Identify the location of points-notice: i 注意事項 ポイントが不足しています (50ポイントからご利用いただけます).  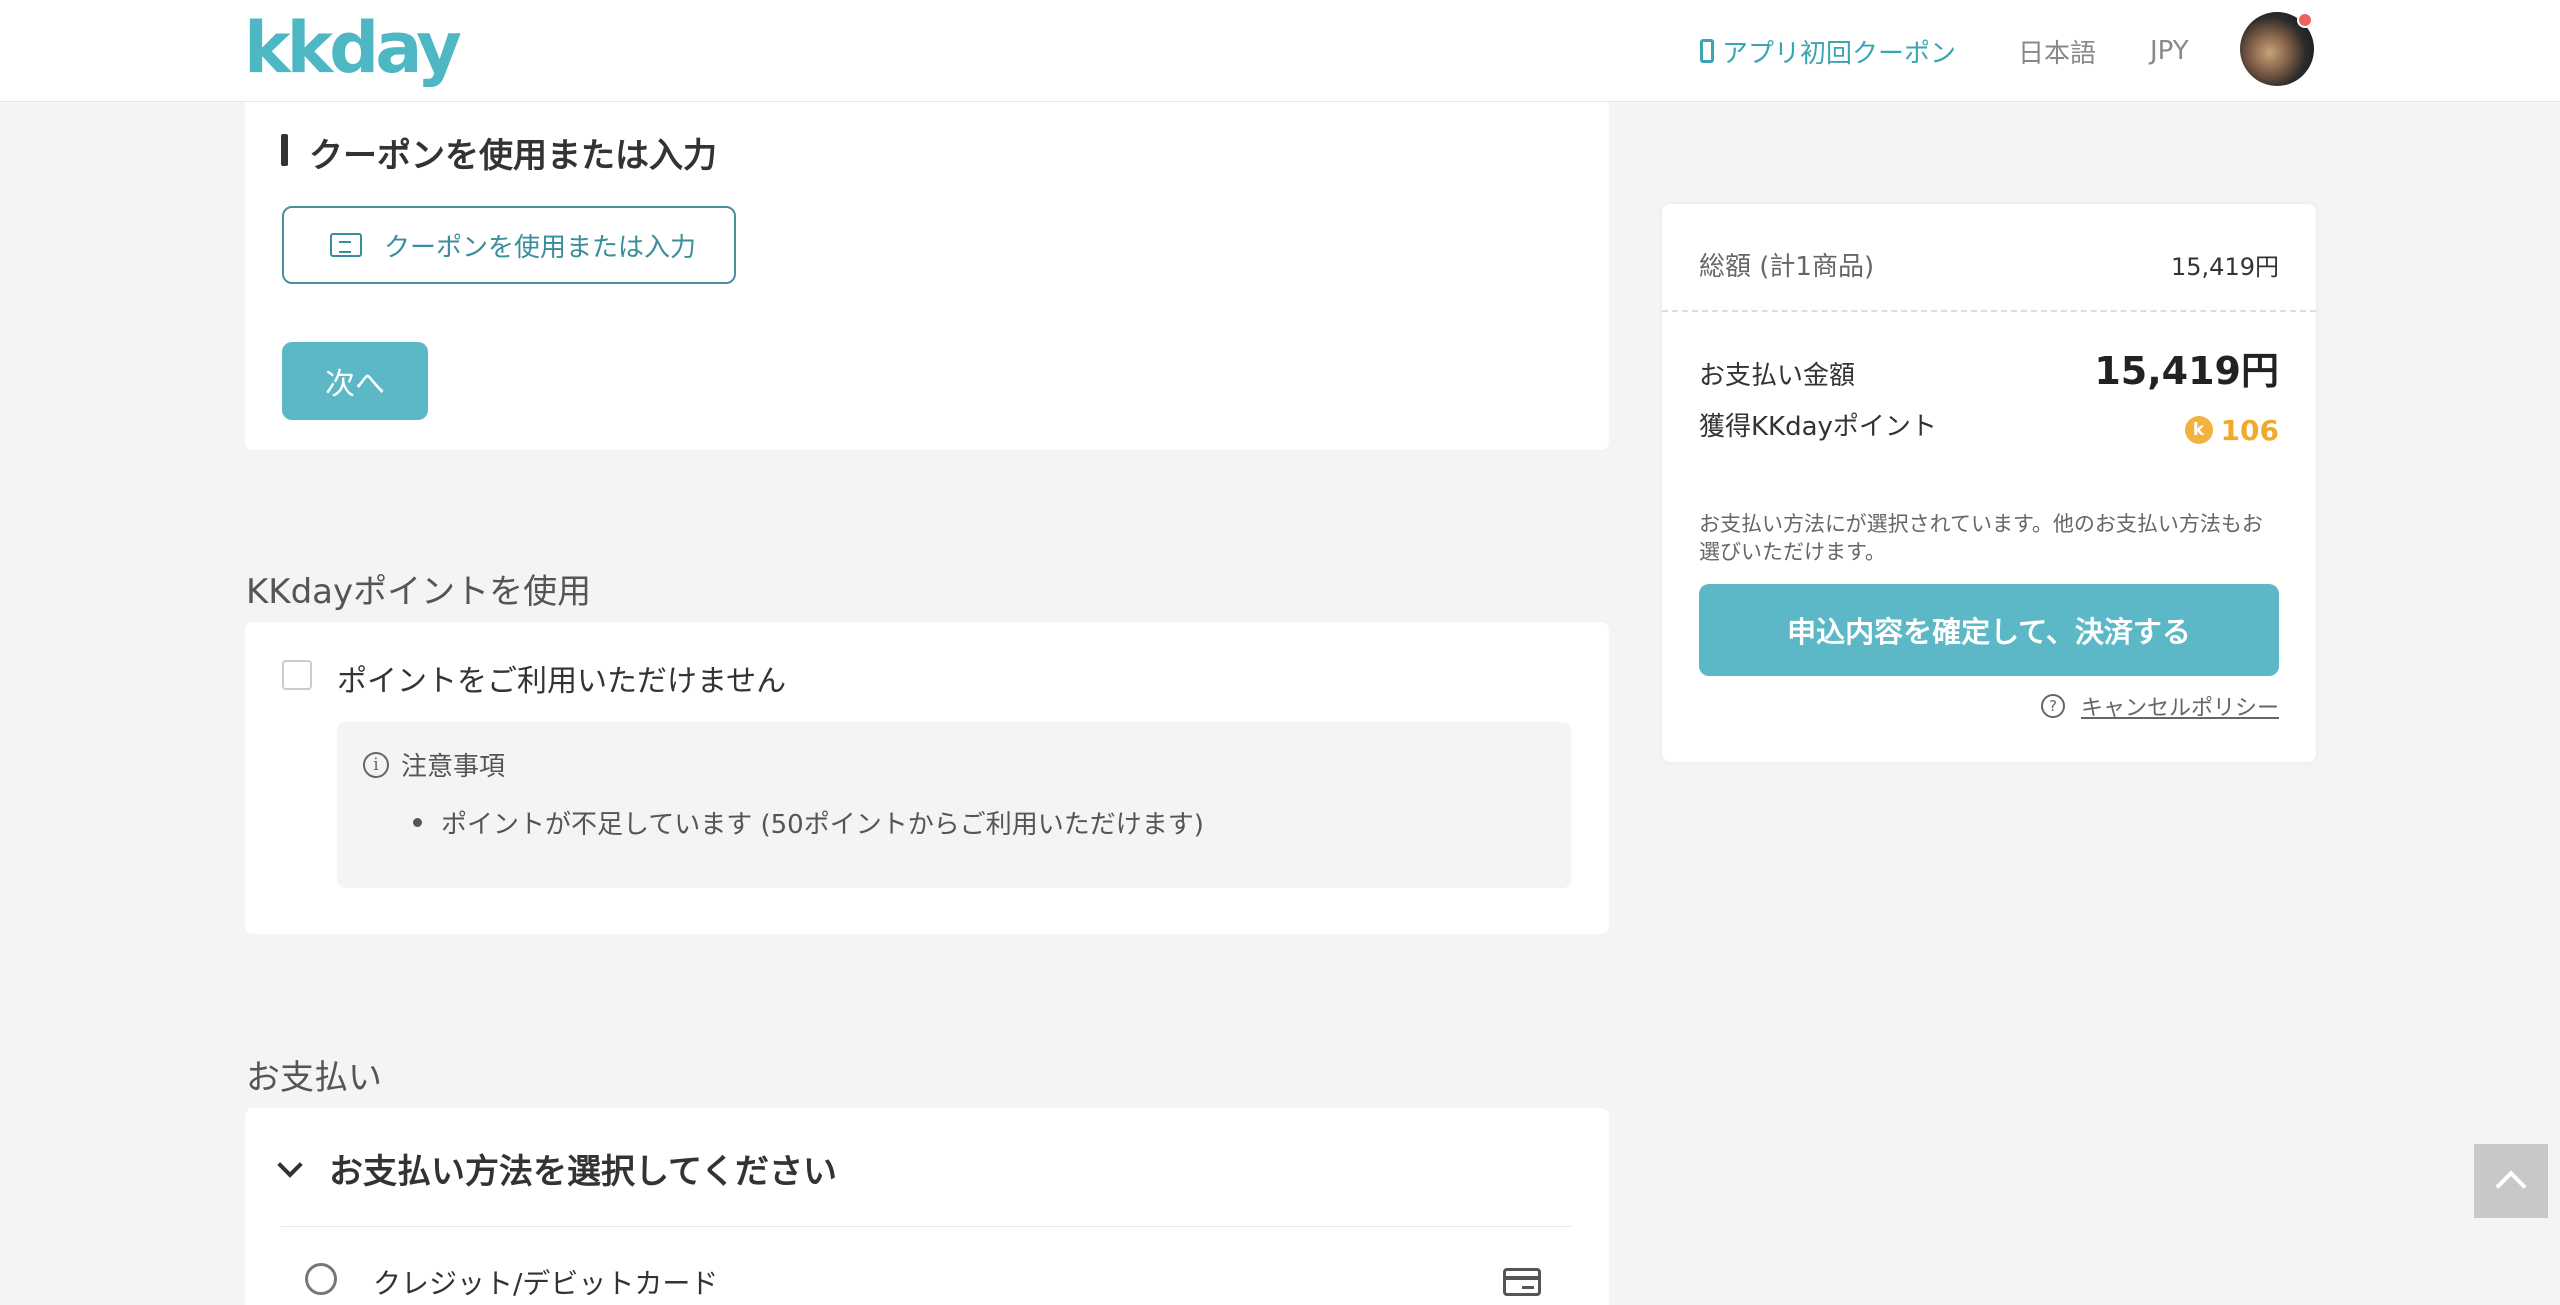
(954, 805).